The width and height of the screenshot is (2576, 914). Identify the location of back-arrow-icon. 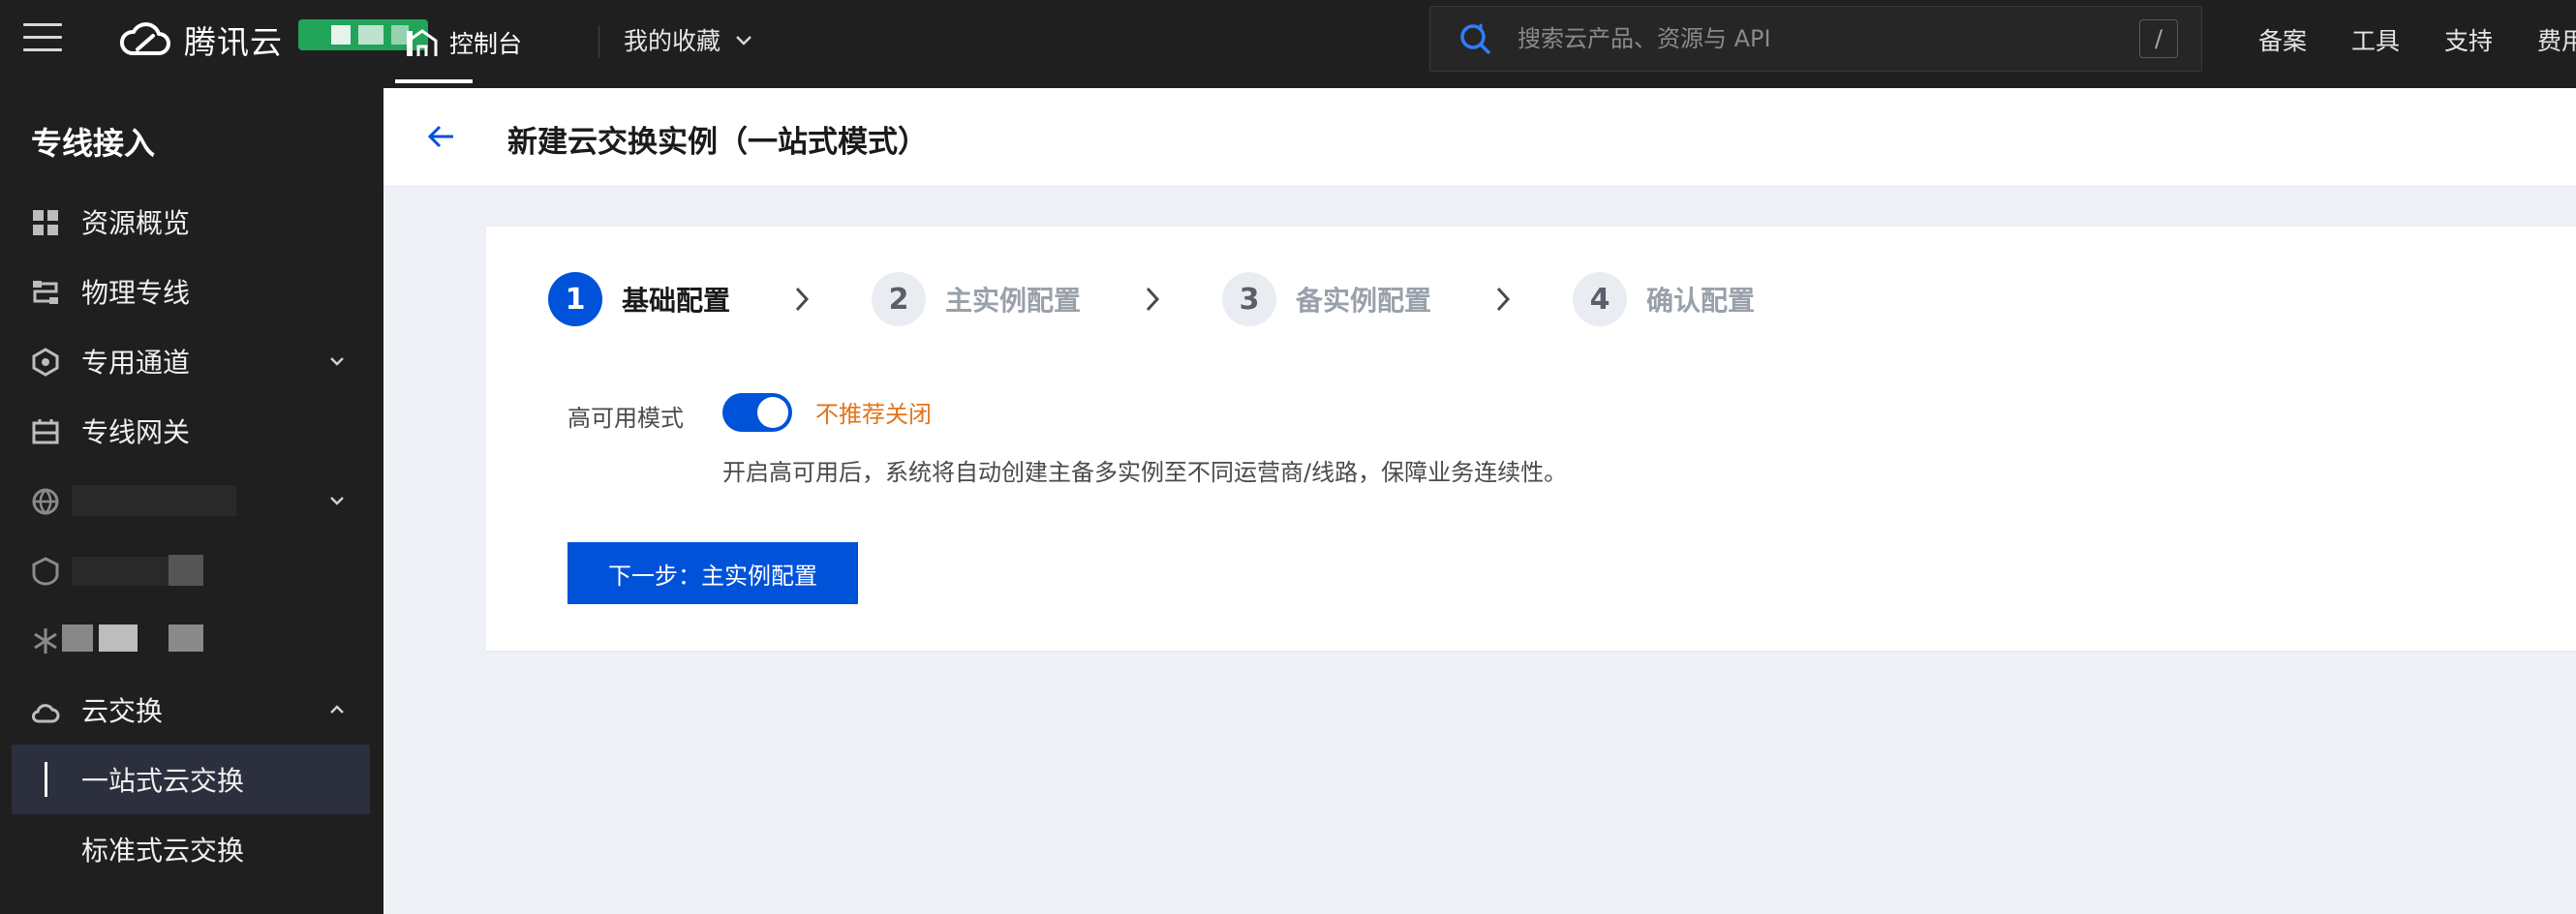
(441, 136).